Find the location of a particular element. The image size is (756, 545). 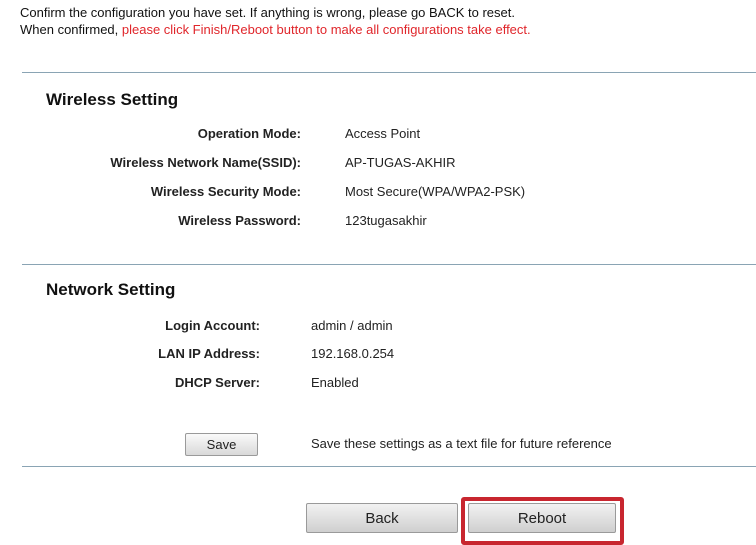

wireless-password-value: 123tugasakhir is located at coordinates (386, 220).